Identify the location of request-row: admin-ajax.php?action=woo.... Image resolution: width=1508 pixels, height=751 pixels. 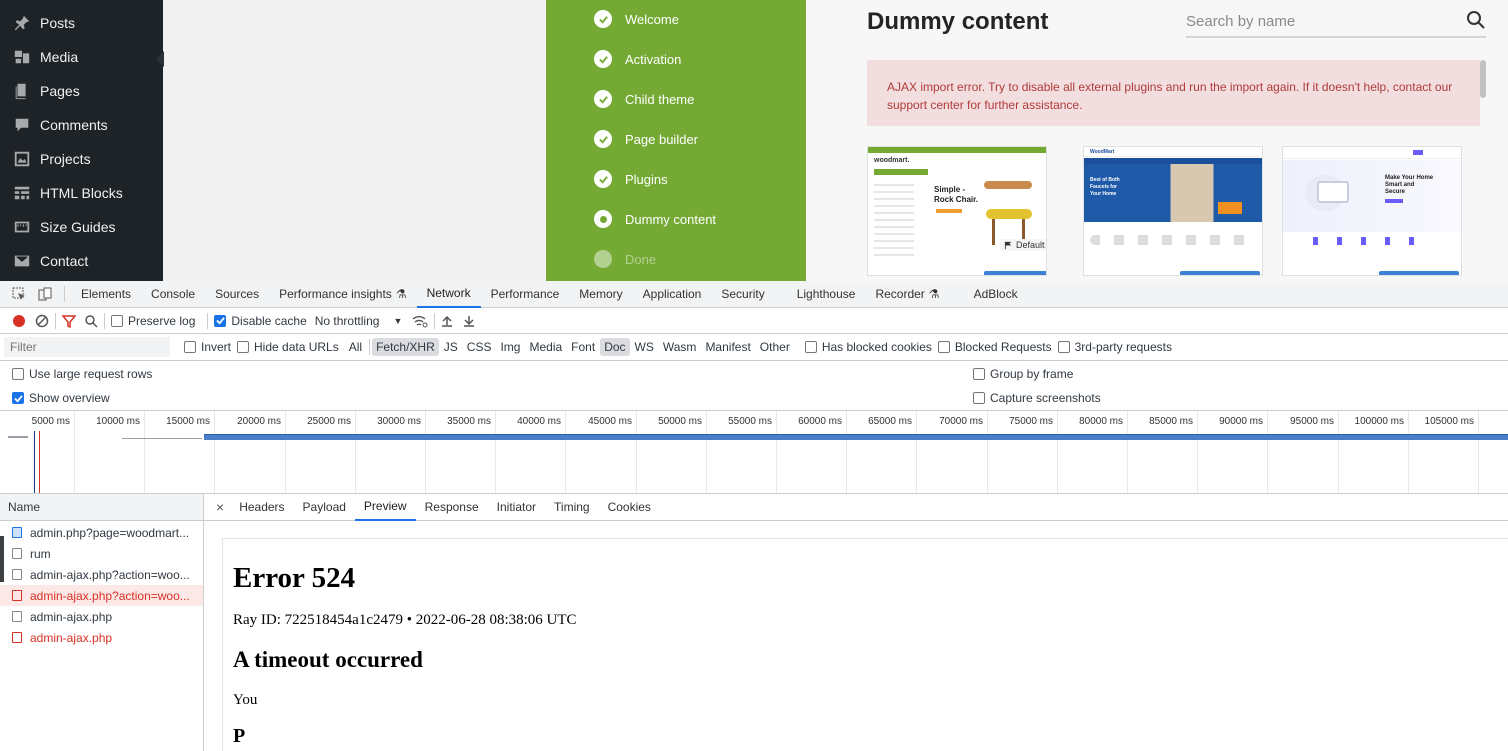
(101, 574).